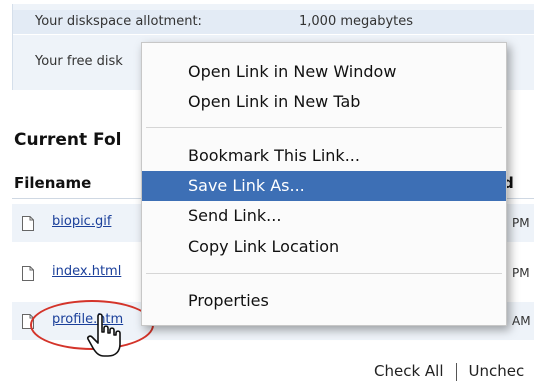  What do you see at coordinates (456, 371) in the screenshot?
I see `action-separator` at bounding box center [456, 371].